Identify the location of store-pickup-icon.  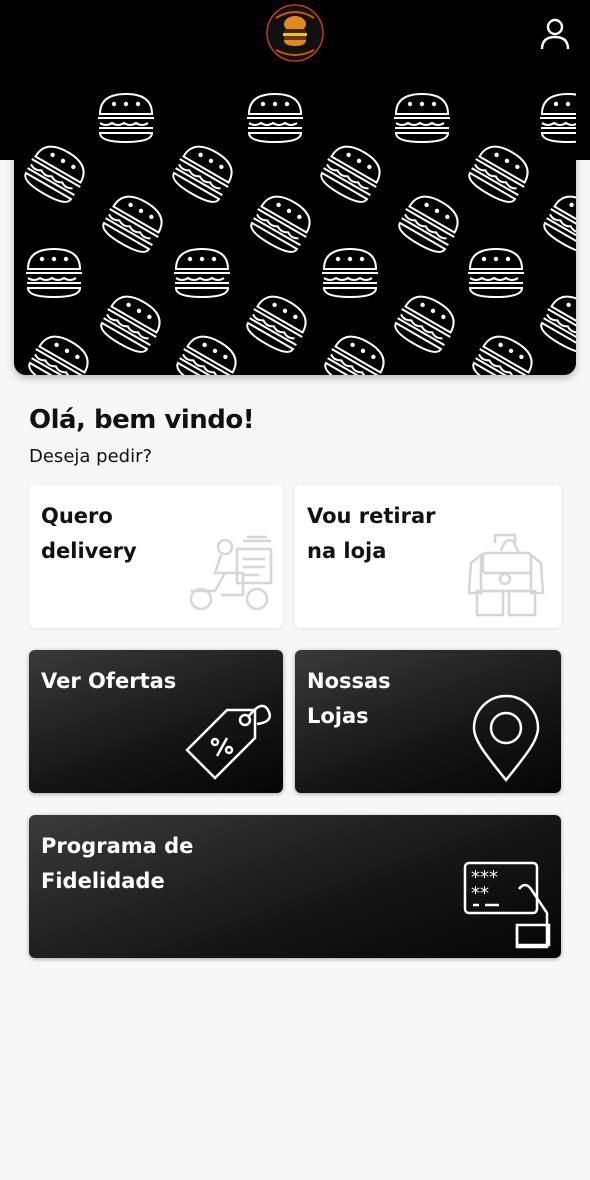
(506, 575).